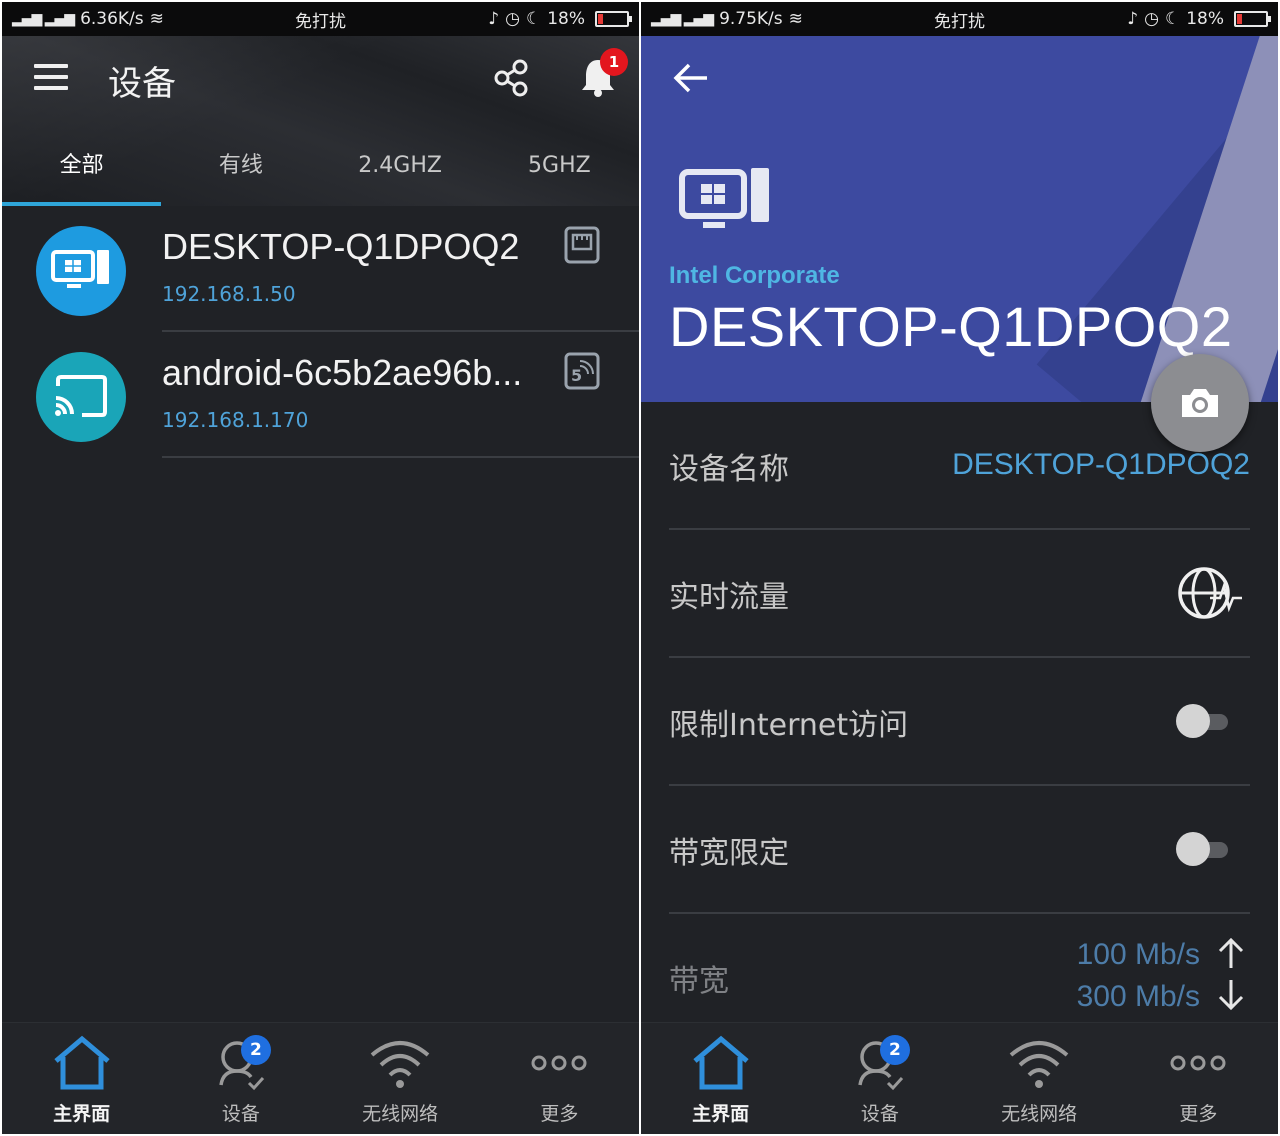 Image resolution: width=1280 pixels, height=1136 pixels. Describe the element at coordinates (614, 62) in the screenshot. I see `notification-badge: 1` at that location.